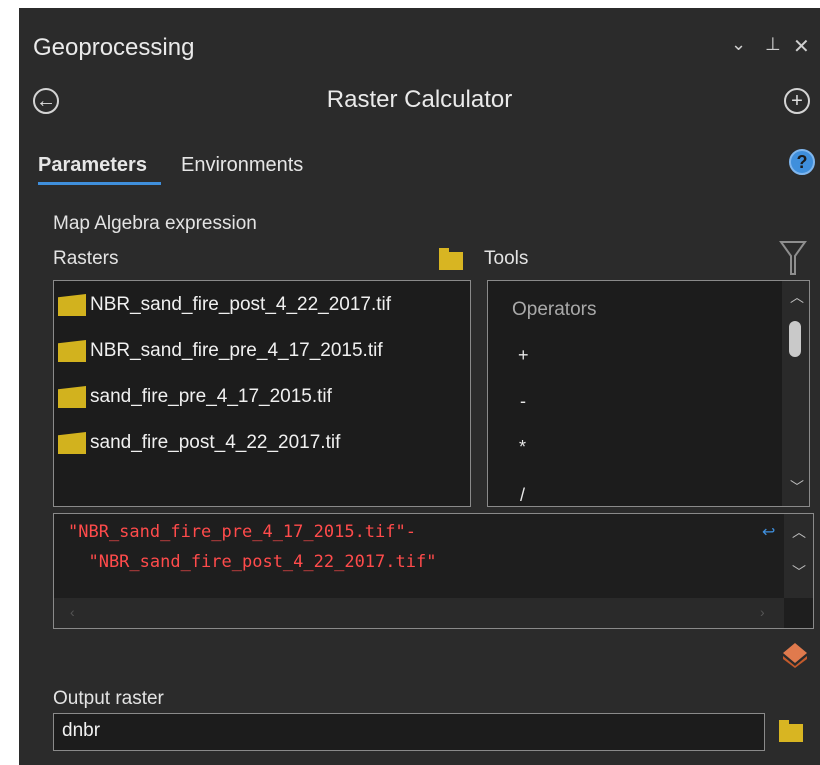 This screenshot has height=765, width=820. Describe the element at coordinates (215, 442) in the screenshot. I see `raster-name: sand_fire_post_4_22_2017.tif` at that location.